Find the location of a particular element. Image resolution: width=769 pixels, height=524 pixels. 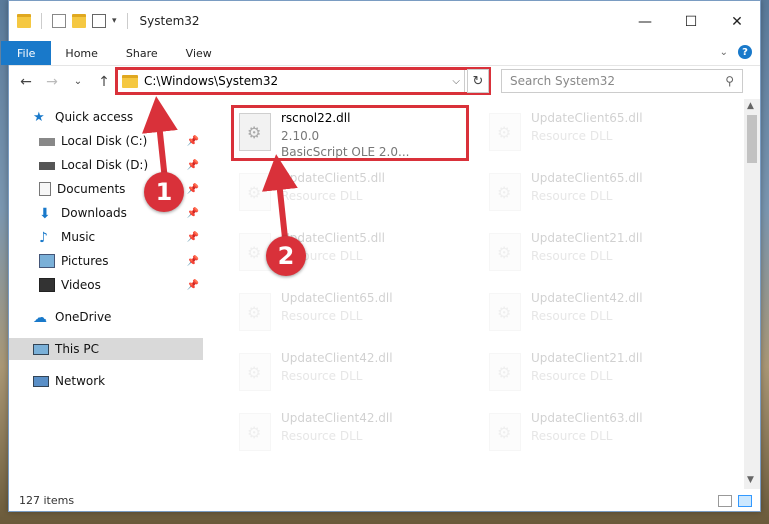

arrow-to-address is located at coordinates (159, 138).